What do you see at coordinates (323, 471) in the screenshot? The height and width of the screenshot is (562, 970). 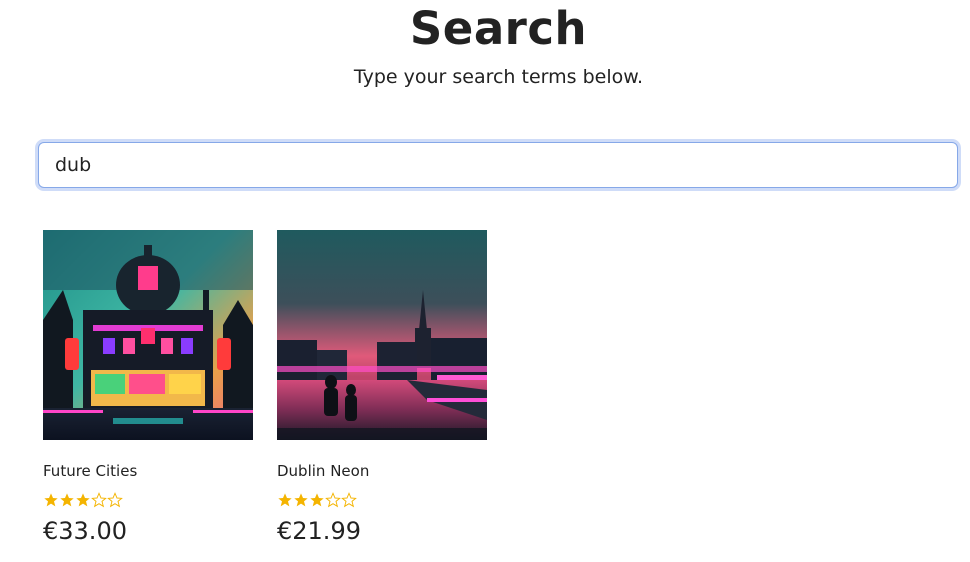 I see `product-title: Dublin Neon` at bounding box center [323, 471].